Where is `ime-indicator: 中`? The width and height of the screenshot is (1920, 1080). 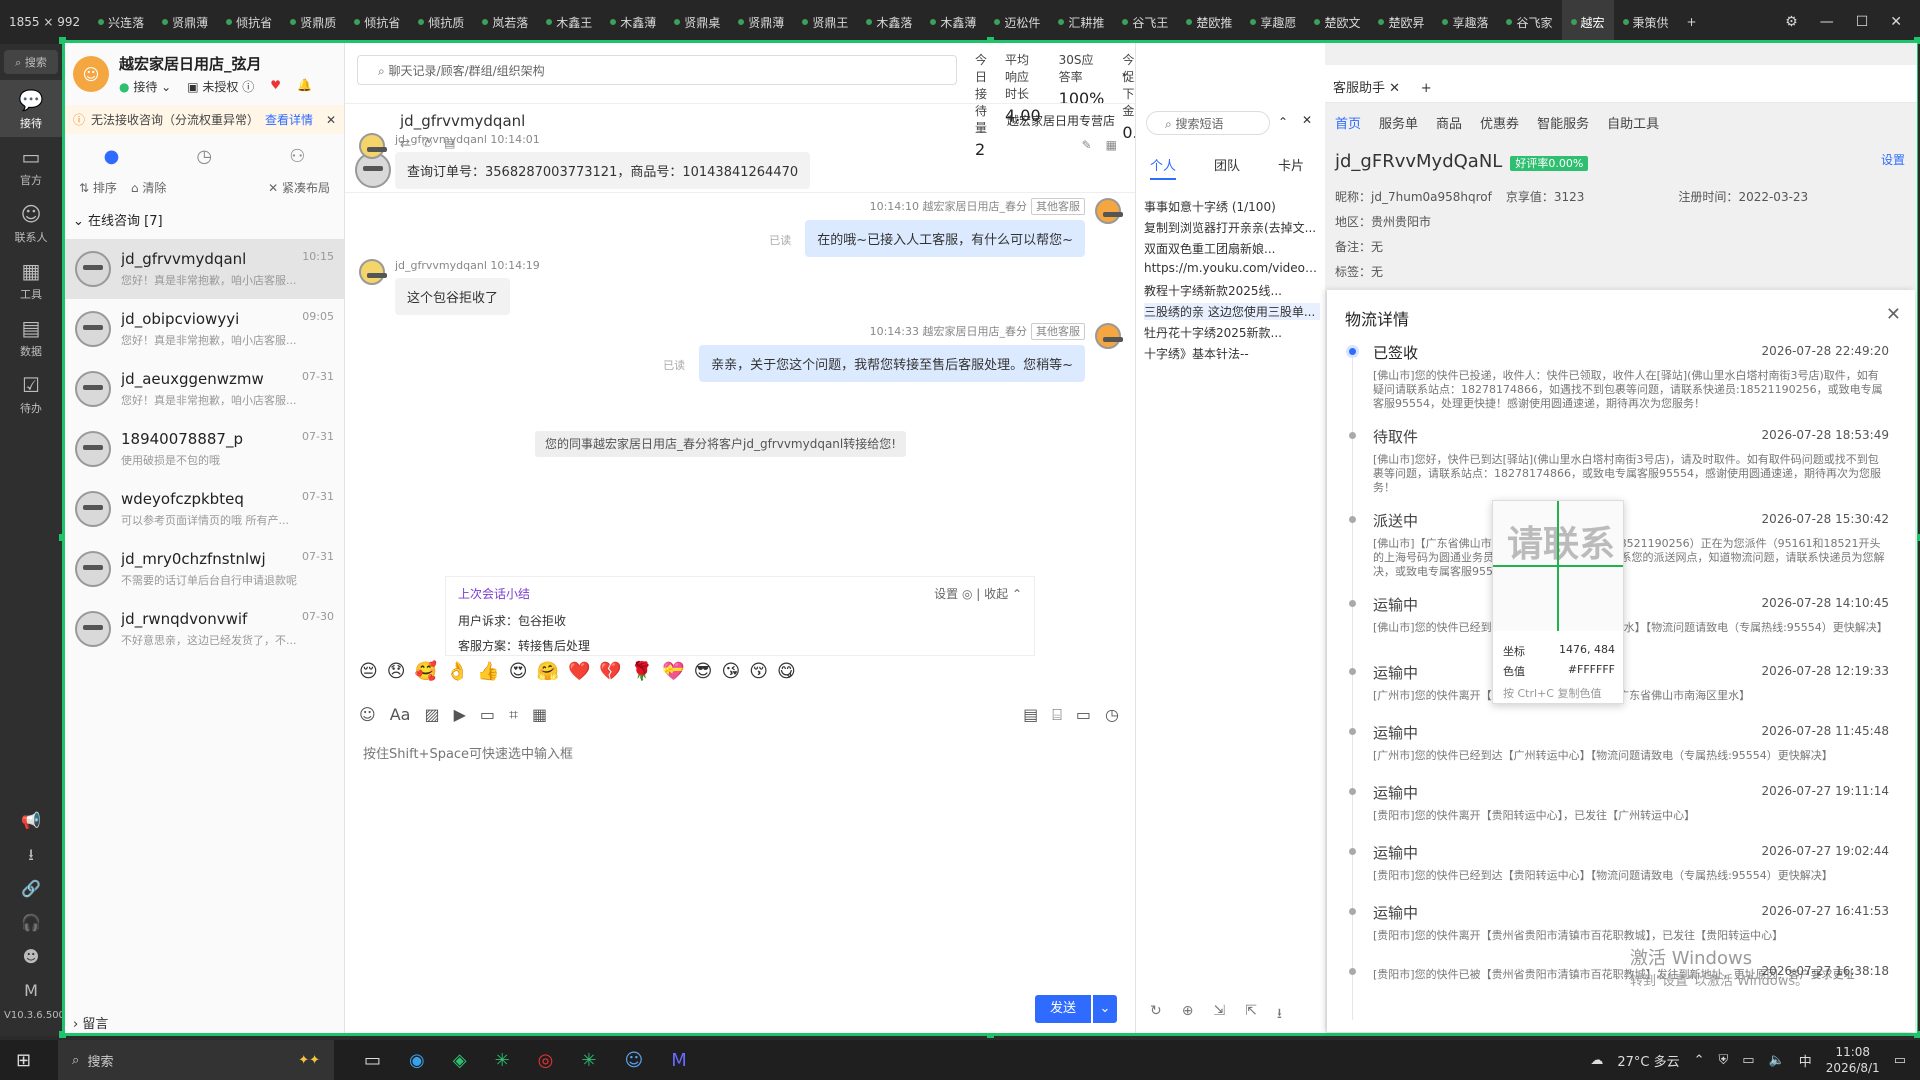
ime-indicator: 中 is located at coordinates (1805, 1060).